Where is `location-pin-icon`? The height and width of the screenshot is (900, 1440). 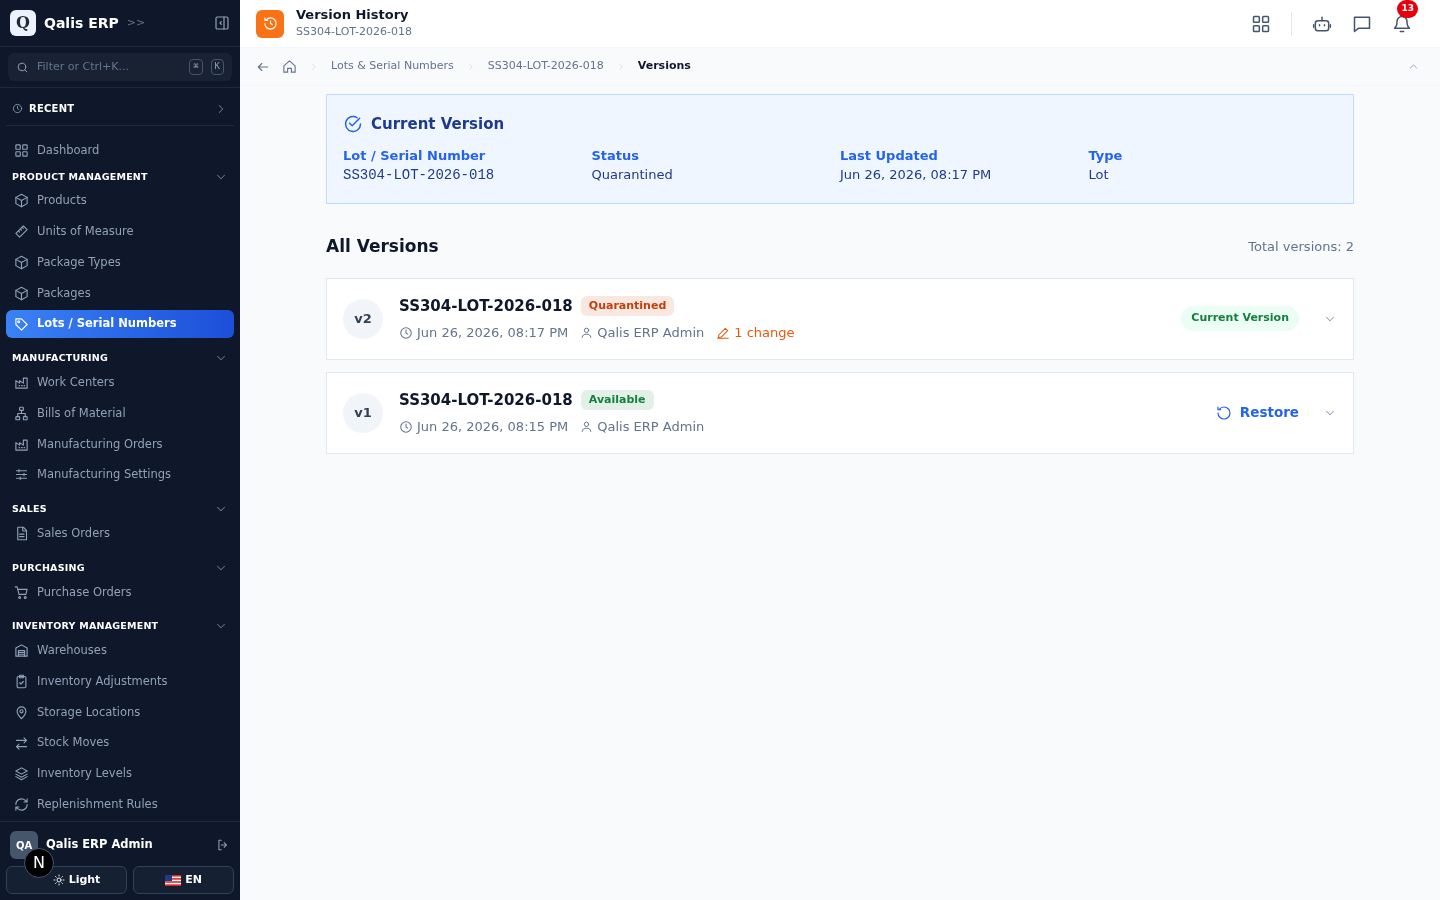 location-pin-icon is located at coordinates (21, 712).